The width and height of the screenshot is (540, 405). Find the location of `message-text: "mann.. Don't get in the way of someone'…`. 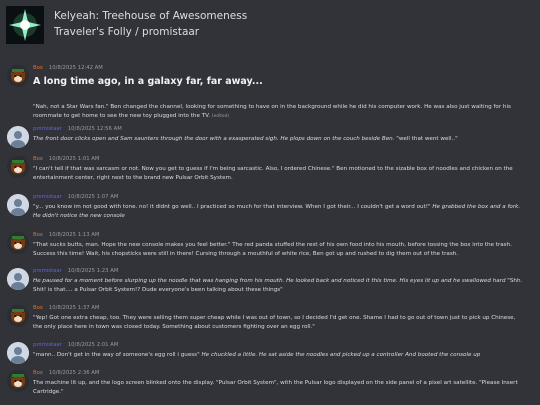

message-text: "mann.. Don't get in the way of someone'… is located at coordinates (117, 355).